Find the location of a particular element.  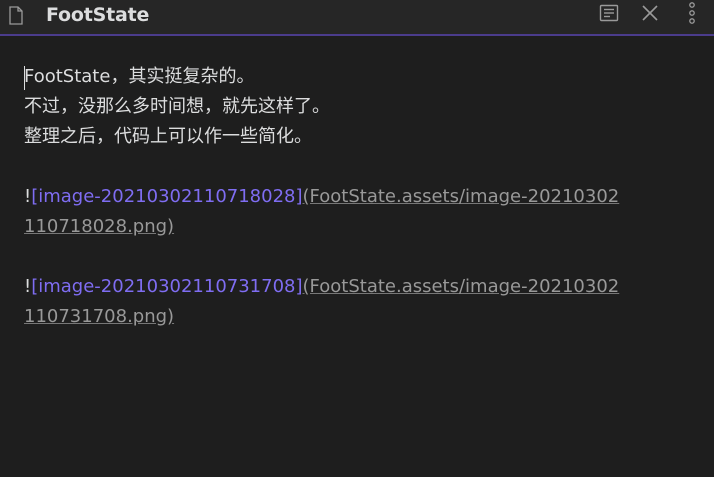

text-line: FootState，其实挺复杂的。 is located at coordinates (339, 77).